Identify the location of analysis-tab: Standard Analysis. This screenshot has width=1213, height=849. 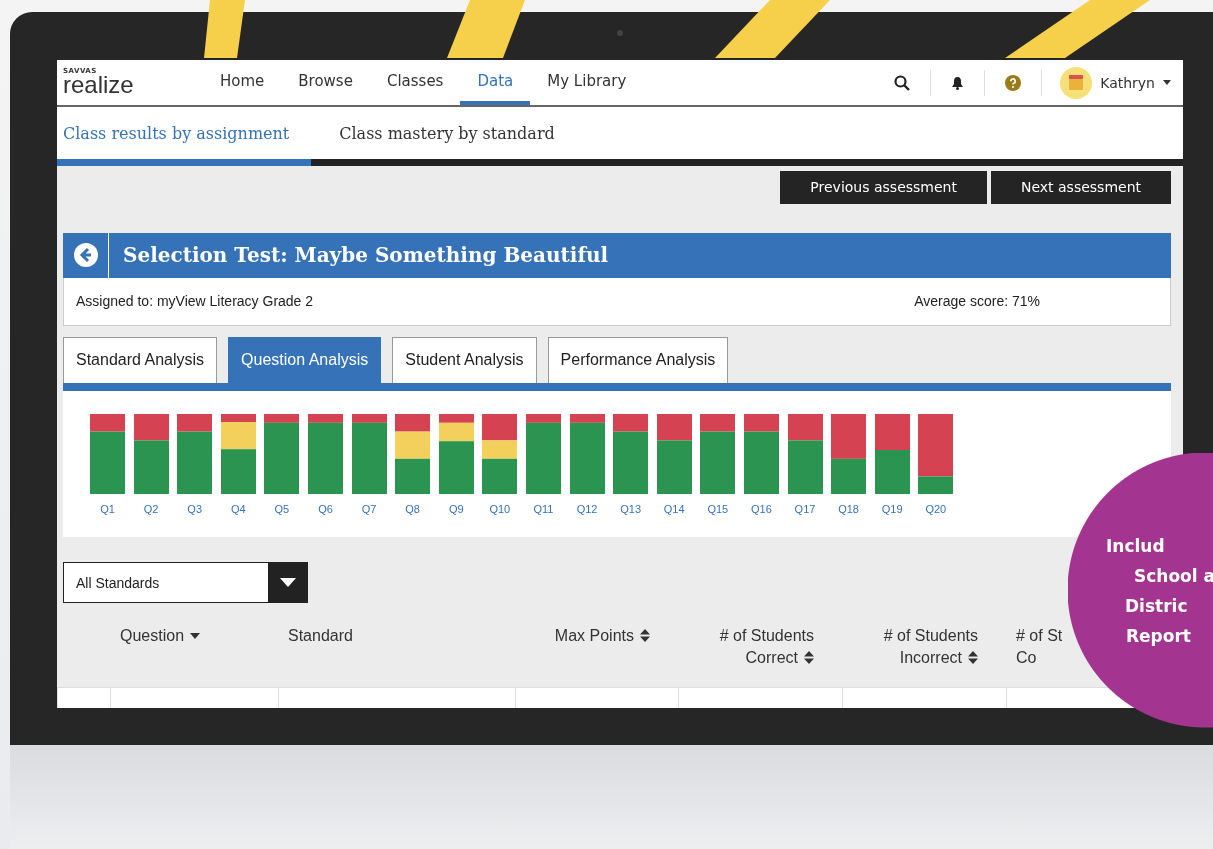
(140, 359).